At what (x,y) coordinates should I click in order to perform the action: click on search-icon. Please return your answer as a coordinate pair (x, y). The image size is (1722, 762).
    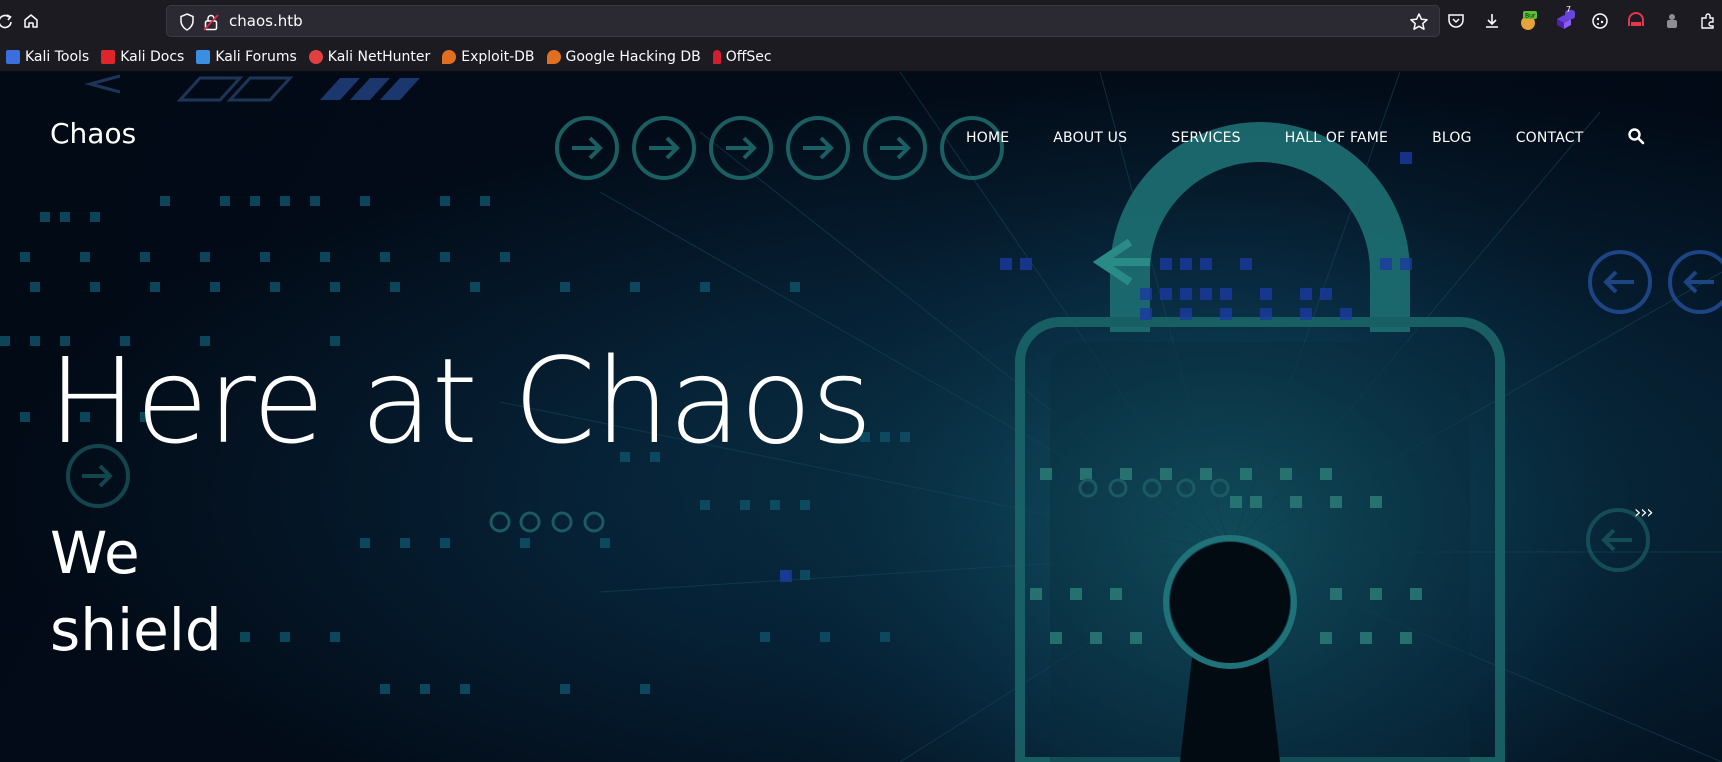
    Looking at the image, I should click on (1636, 138).